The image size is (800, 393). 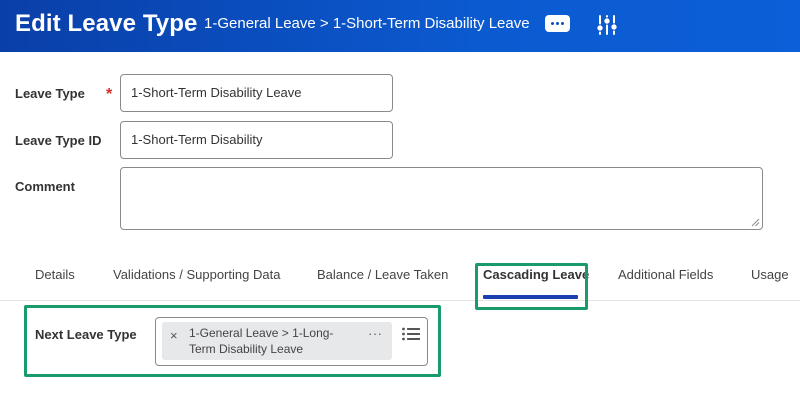 What do you see at coordinates (109, 94) in the screenshot?
I see `required-indicator: *` at bounding box center [109, 94].